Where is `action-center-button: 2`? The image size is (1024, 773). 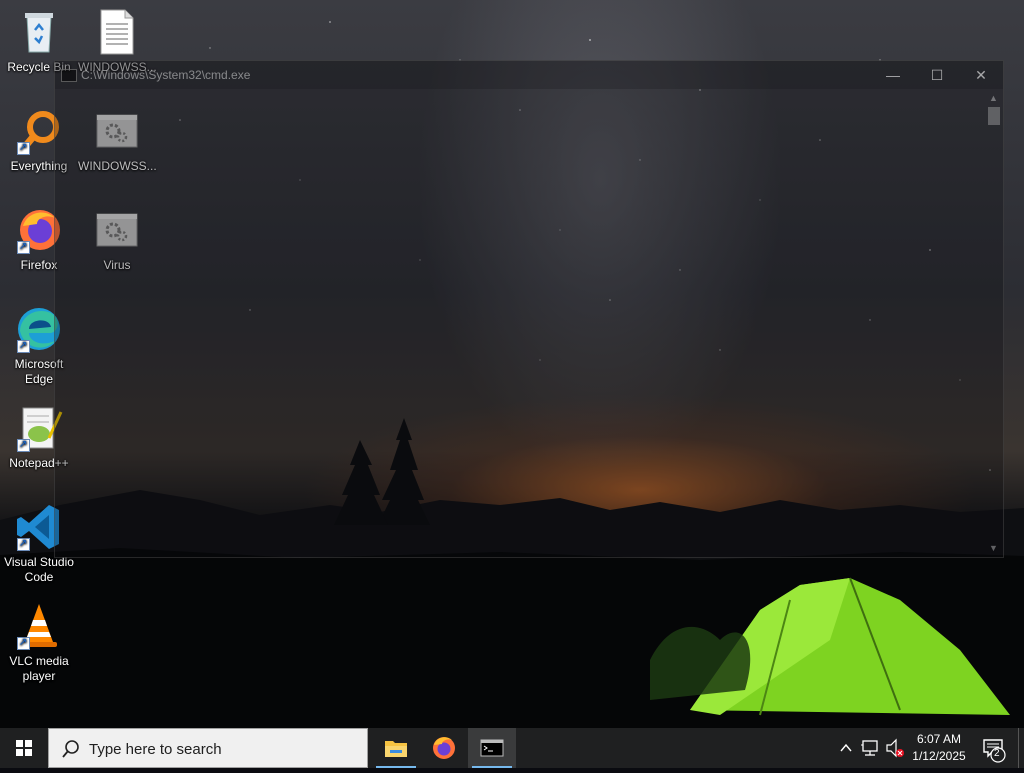 action-center-button: 2 is located at coordinates (996, 748).